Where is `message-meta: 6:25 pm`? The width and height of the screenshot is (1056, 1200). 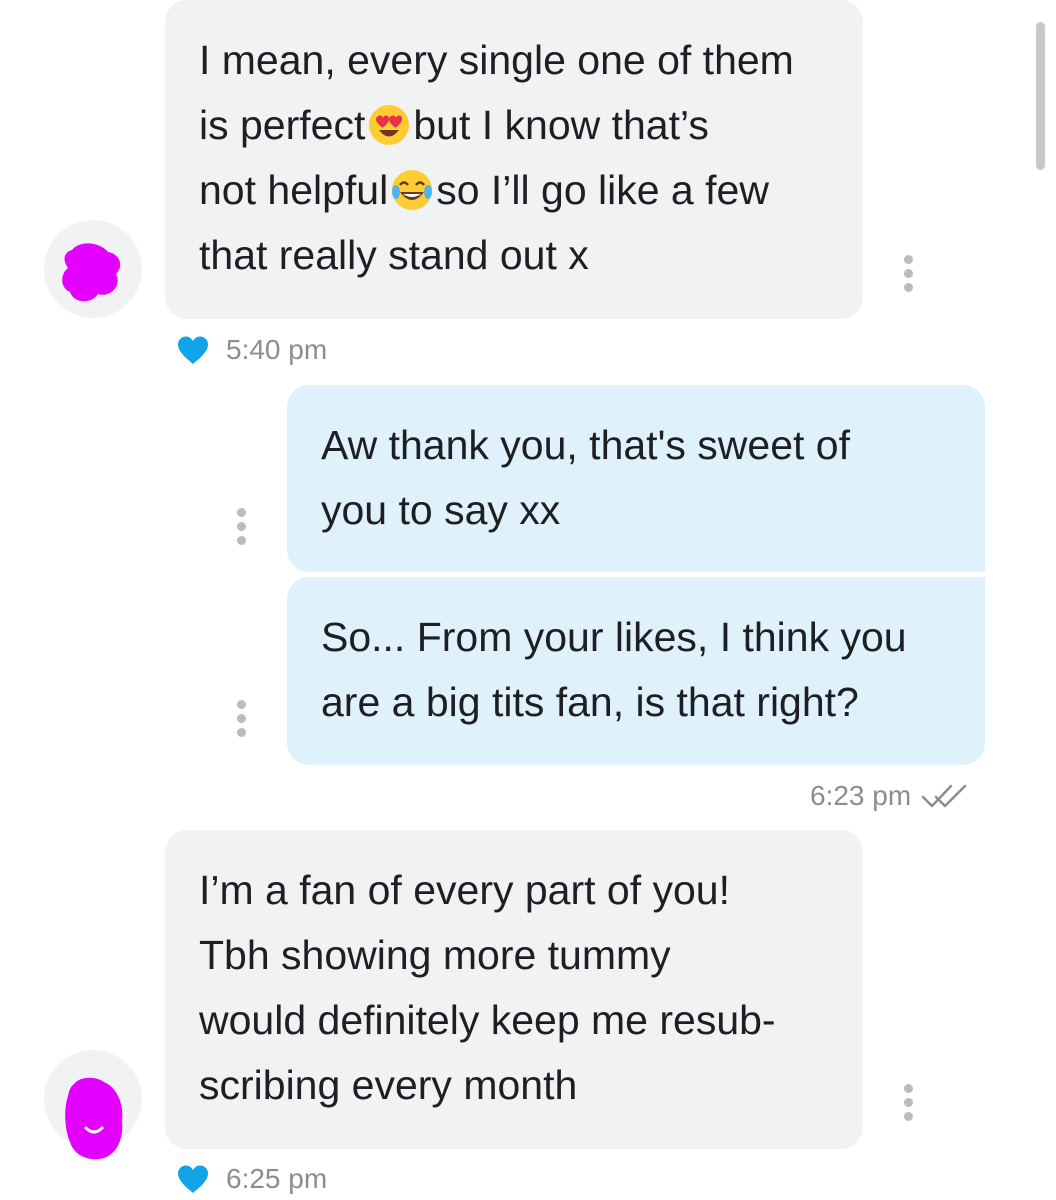
message-meta: 6:25 pm is located at coordinates (251, 1179).